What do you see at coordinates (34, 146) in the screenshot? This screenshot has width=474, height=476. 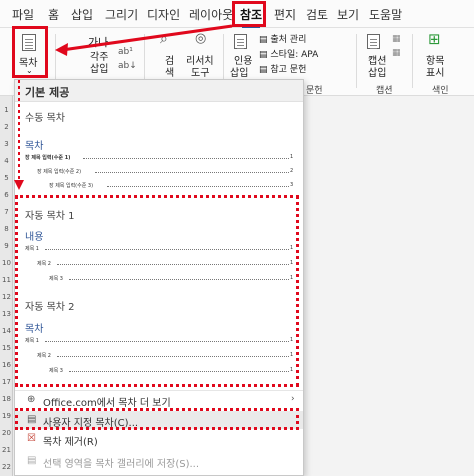 I see `preview-heading: 목차` at bounding box center [34, 146].